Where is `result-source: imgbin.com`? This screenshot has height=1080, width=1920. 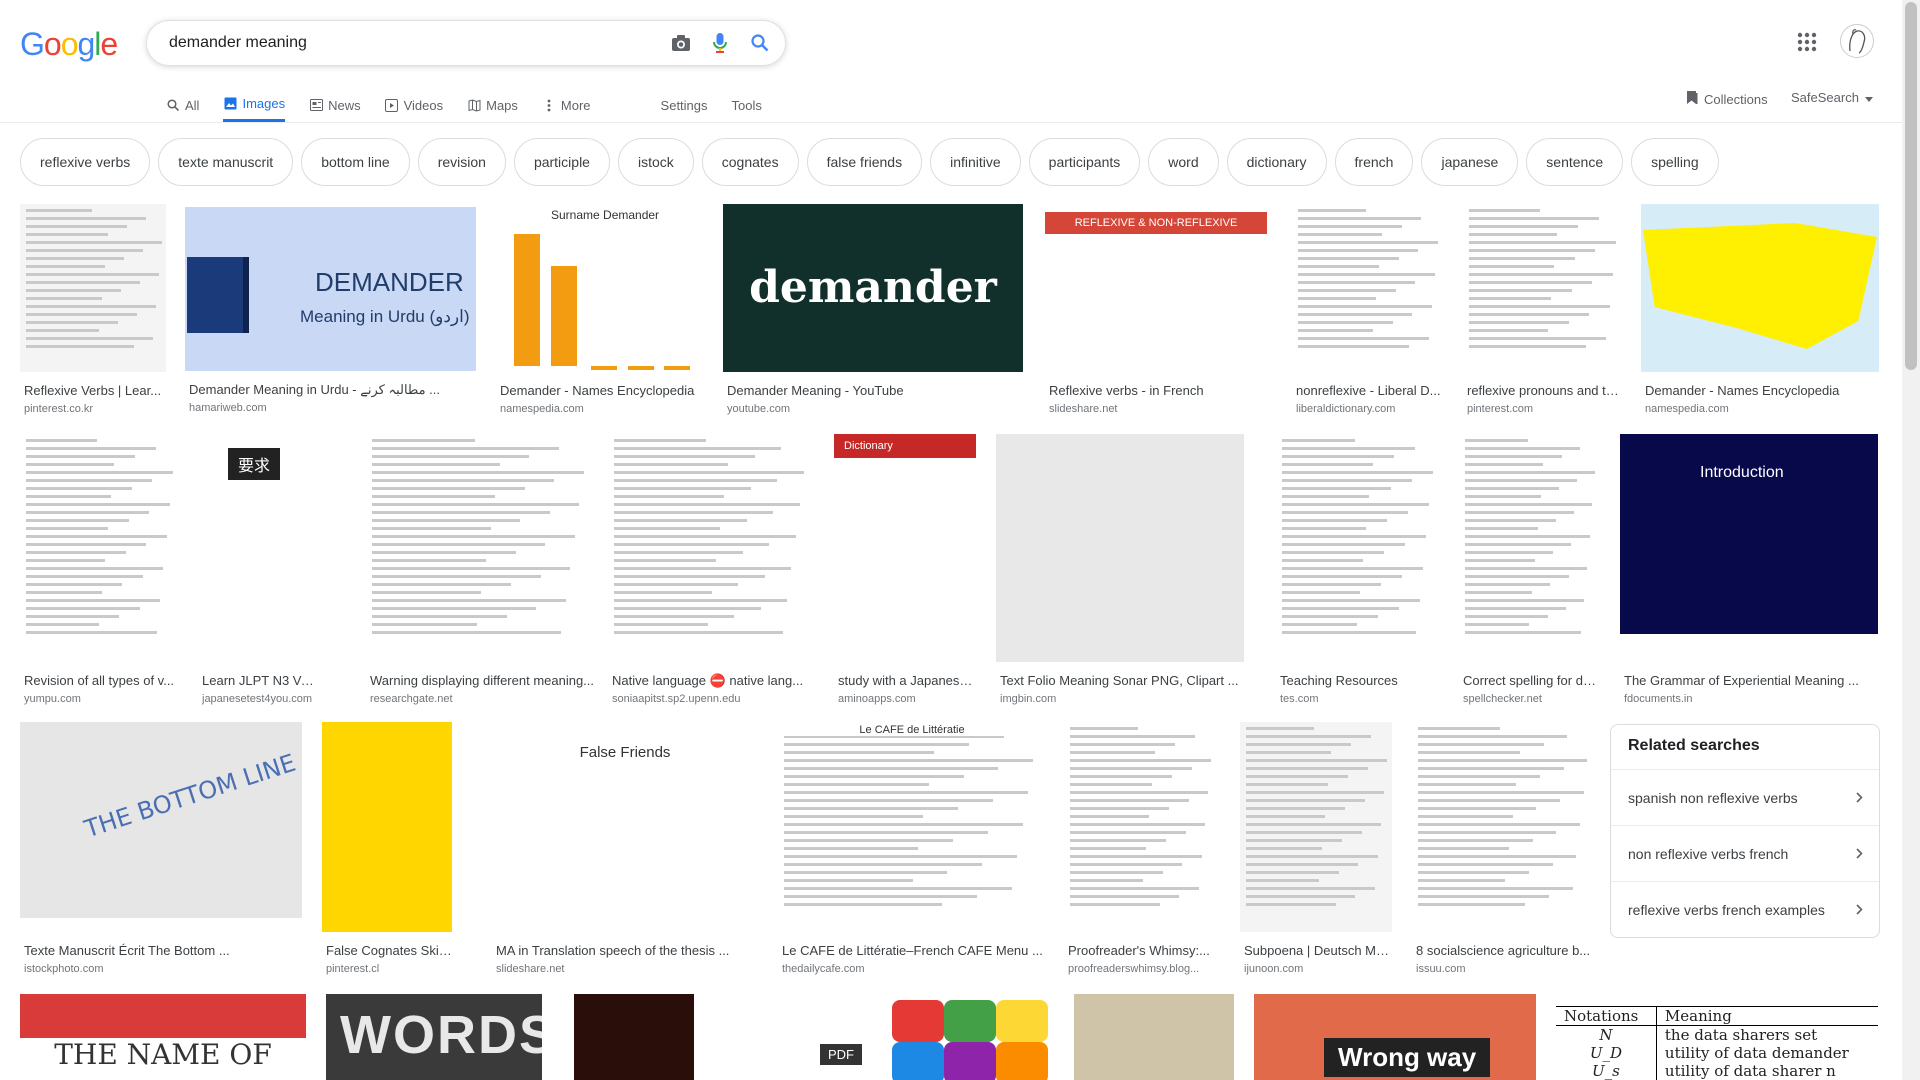
result-source: imgbin.com is located at coordinates (1122, 699).